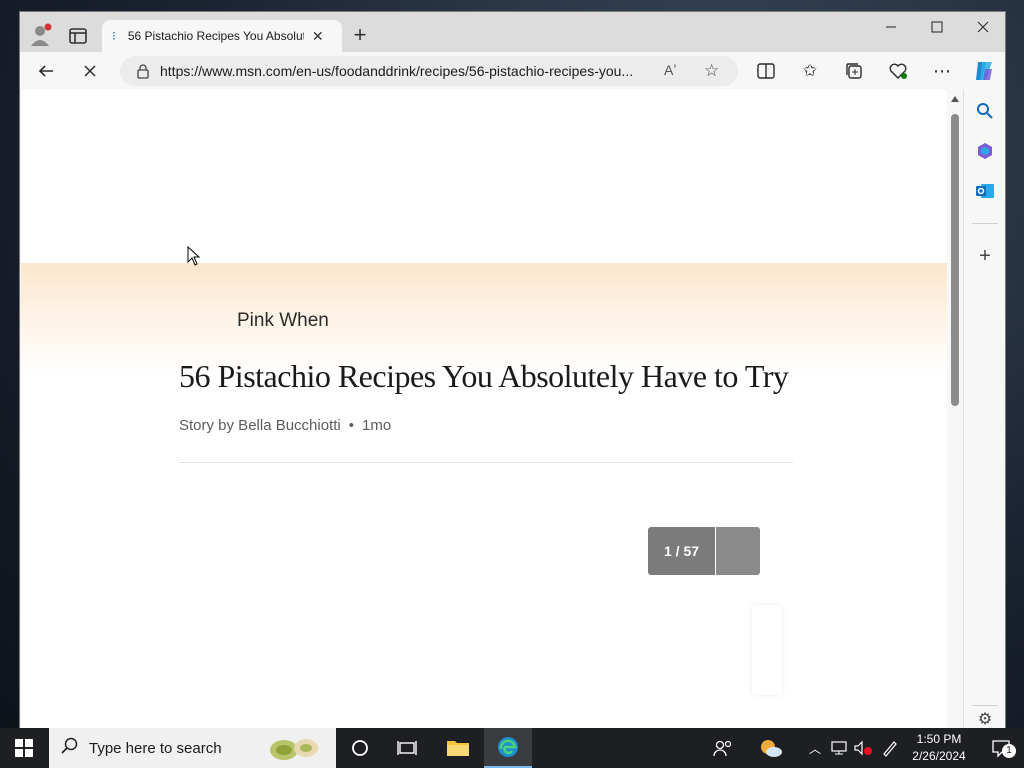  Describe the element at coordinates (508, 748) in the screenshot. I see `edge-taskbar-icon` at that location.